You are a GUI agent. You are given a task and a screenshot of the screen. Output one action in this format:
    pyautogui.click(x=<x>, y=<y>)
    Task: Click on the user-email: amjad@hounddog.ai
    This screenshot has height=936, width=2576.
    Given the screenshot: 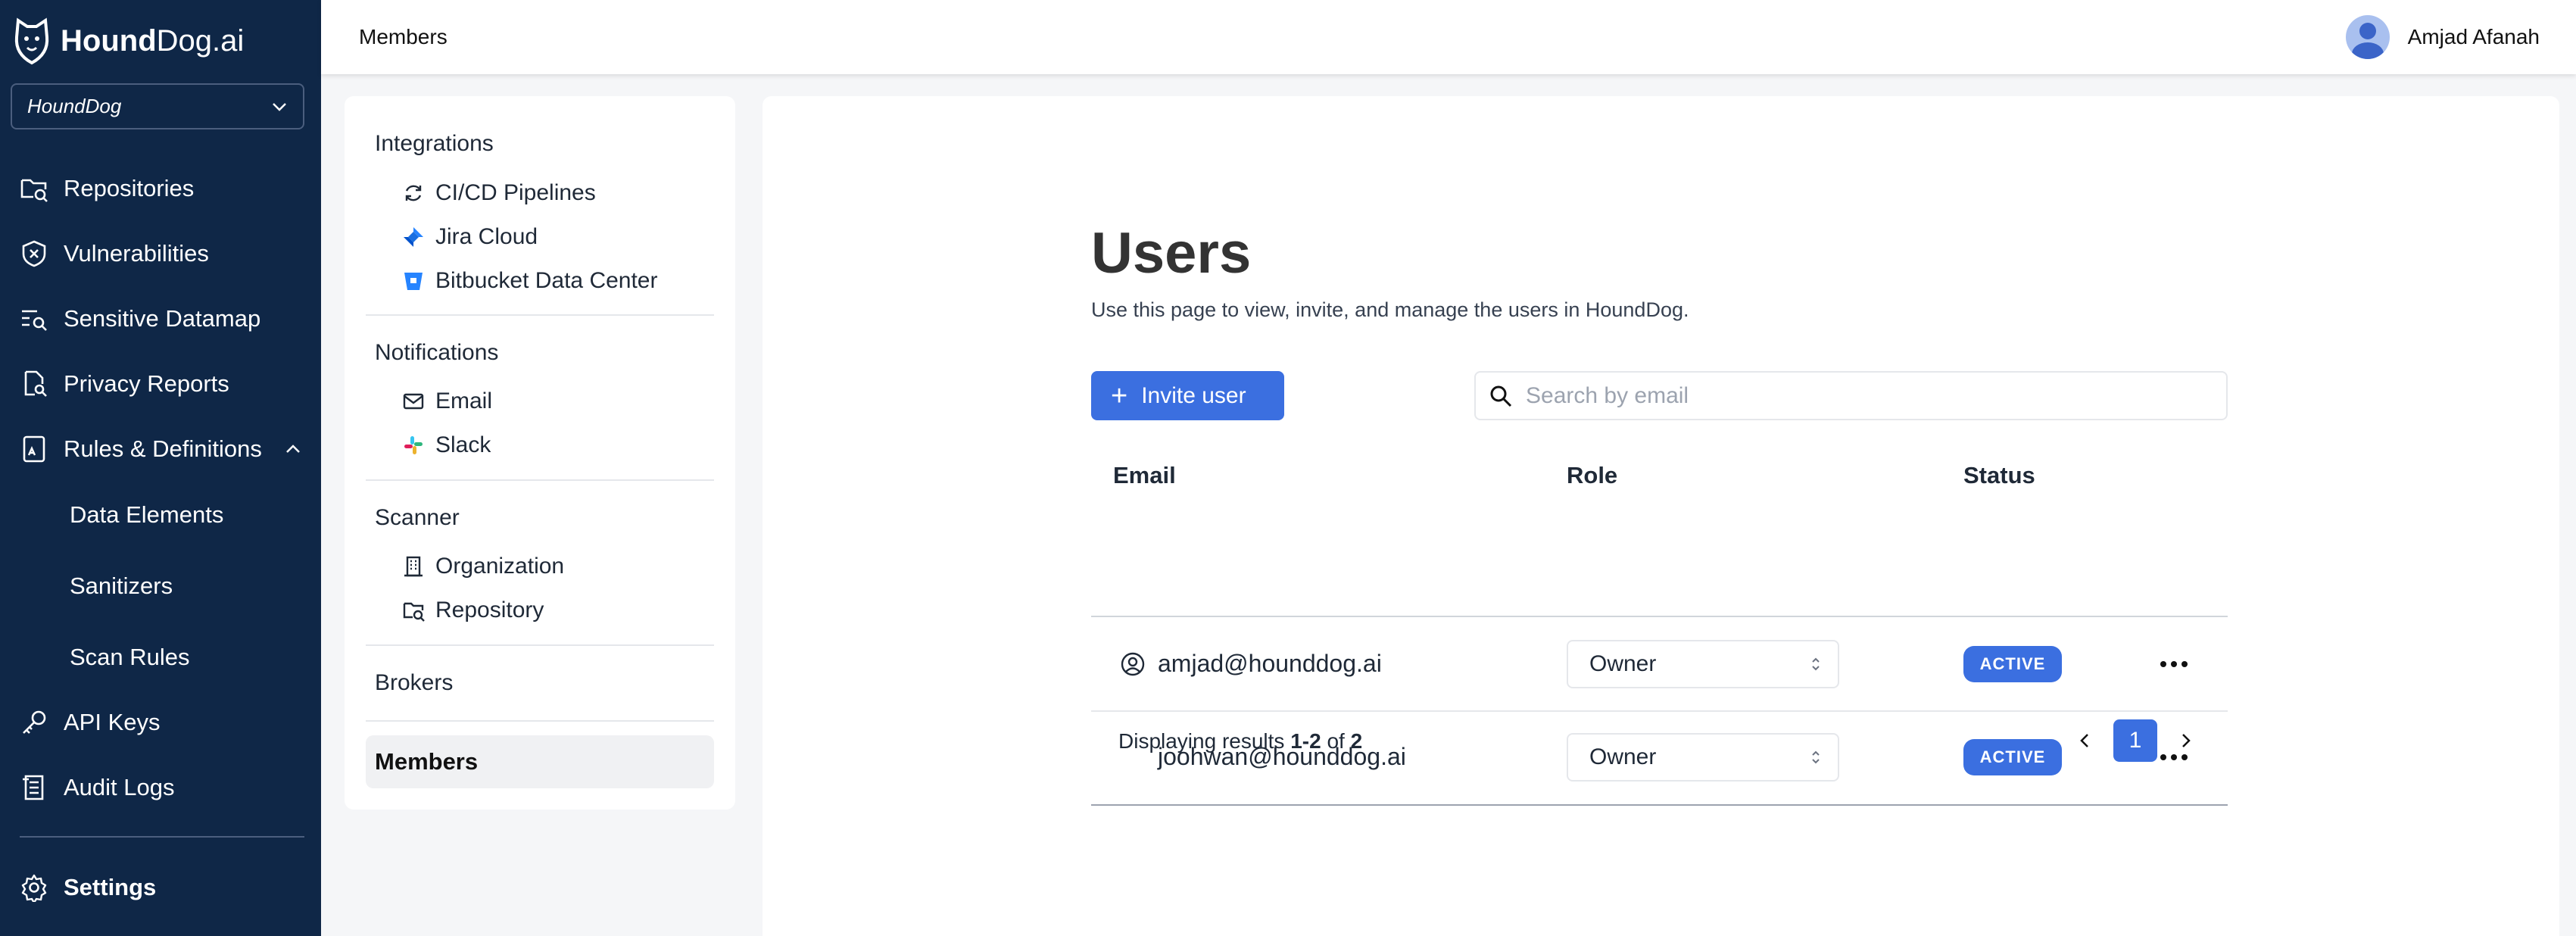 What is the action you would take?
    pyautogui.click(x=1270, y=663)
    